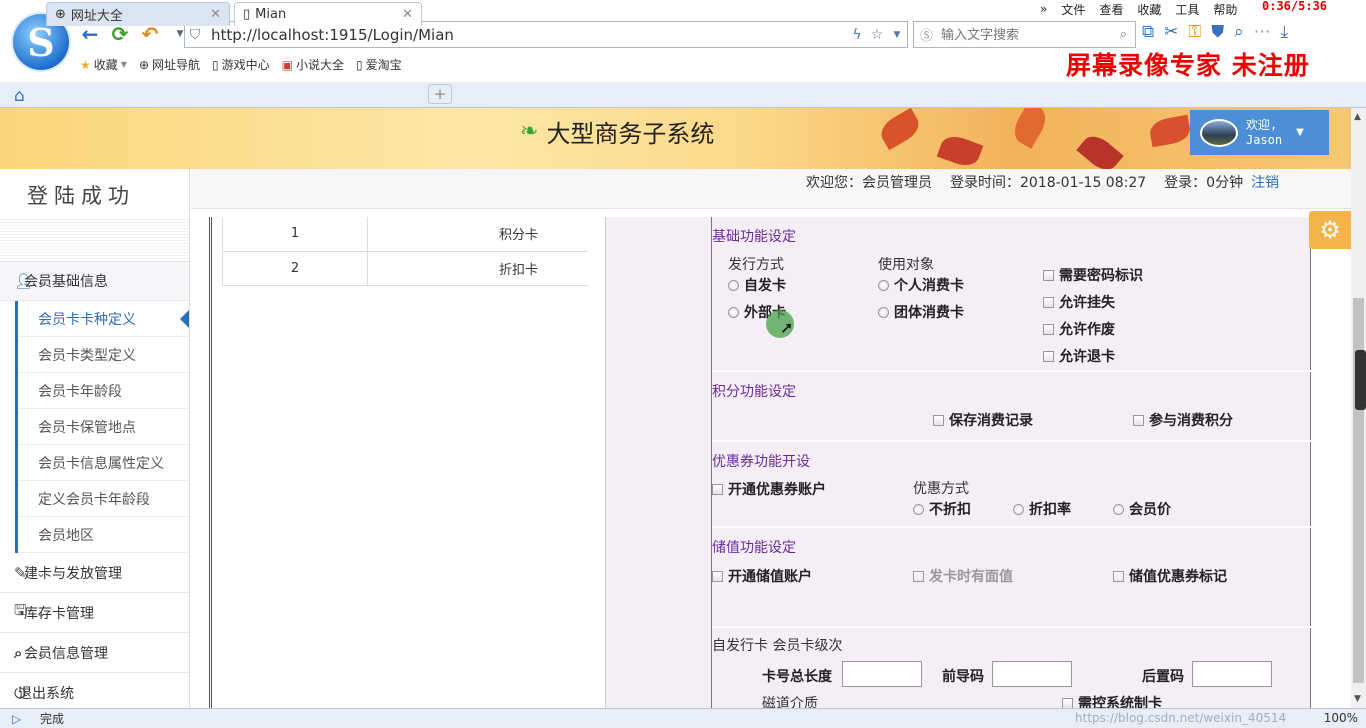 Image resolution: width=1366 pixels, height=728 pixels. Describe the element at coordinates (877, 35) in the screenshot. I see `star-icon: ☆` at that location.